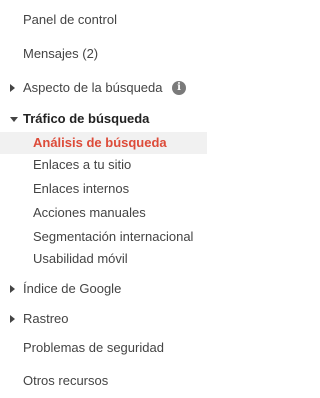 This screenshot has height=398, width=320. I want to click on nav-item-indice-de-google: Índice de Google, so click(103, 289).